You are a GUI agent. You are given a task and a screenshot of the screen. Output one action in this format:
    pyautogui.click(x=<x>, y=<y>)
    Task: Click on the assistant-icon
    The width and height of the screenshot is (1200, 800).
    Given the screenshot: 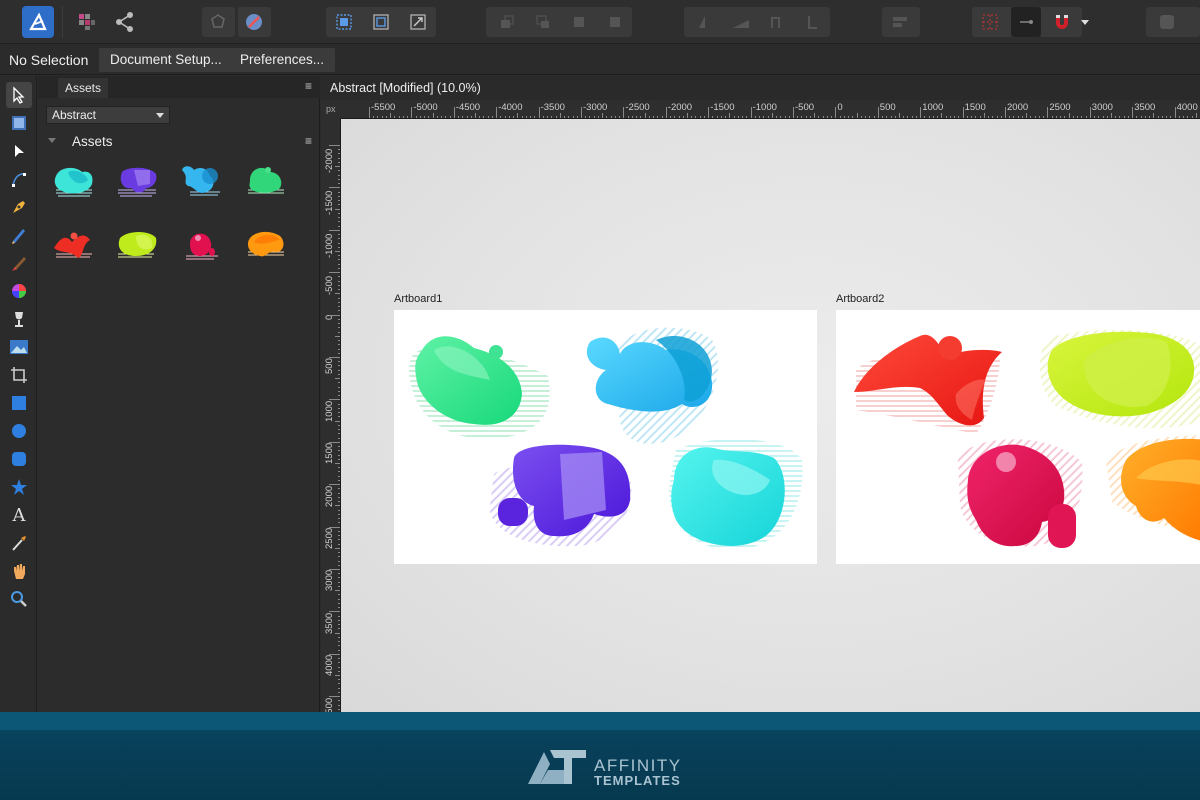 What is the action you would take?
    pyautogui.click(x=254, y=22)
    